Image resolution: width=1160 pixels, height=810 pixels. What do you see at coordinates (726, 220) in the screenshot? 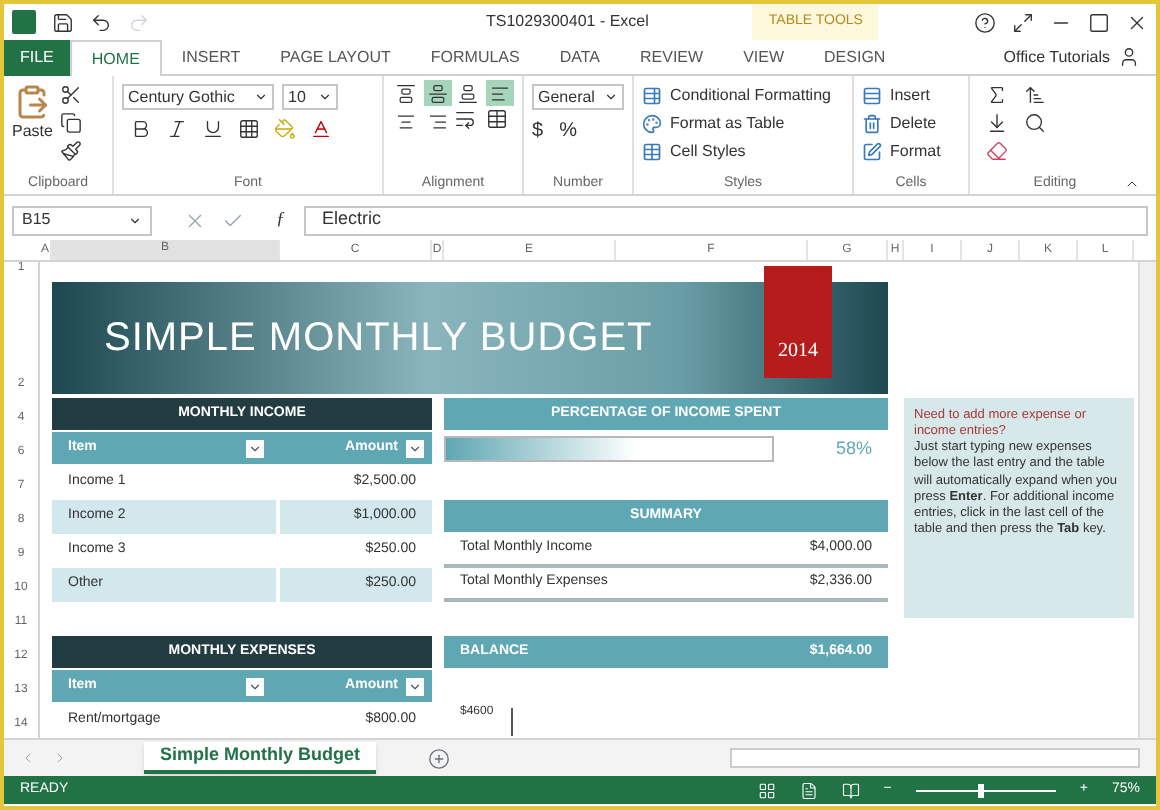
I see `formula-input: Electric` at bounding box center [726, 220].